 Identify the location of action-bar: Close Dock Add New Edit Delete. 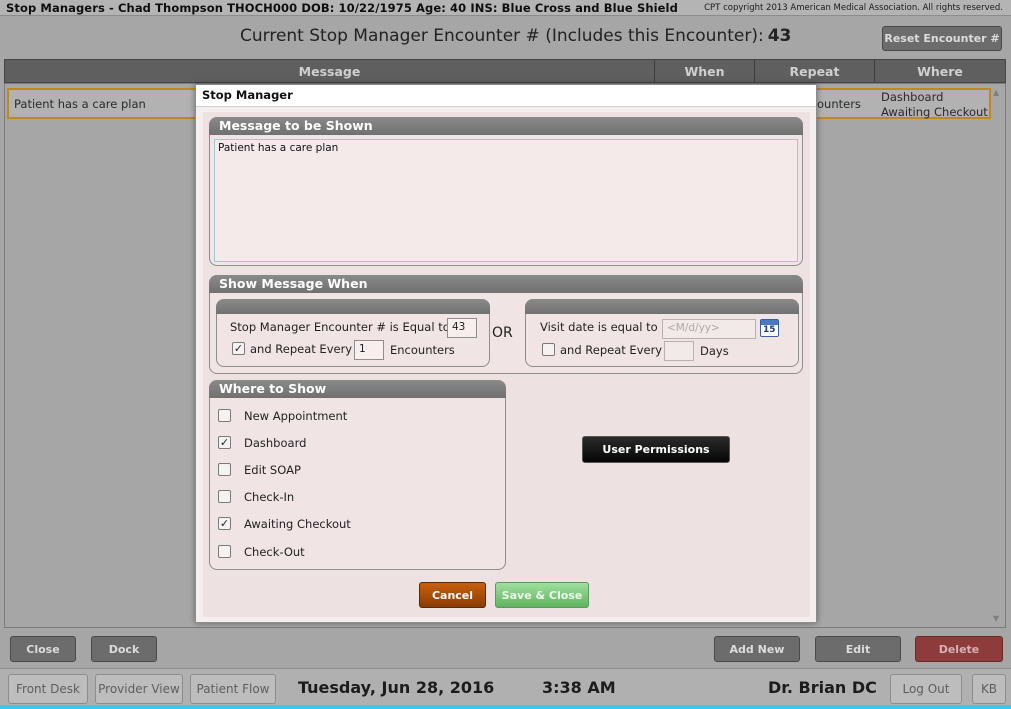
(505, 649).